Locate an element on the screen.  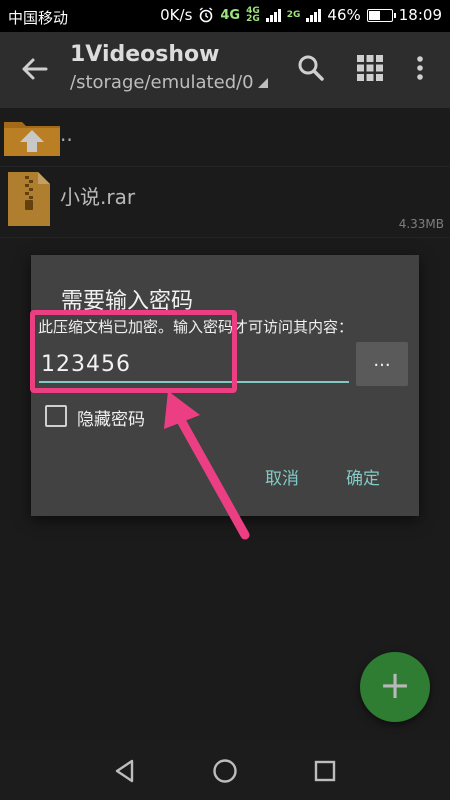
network-type-2g: 2G is located at coordinates (293, 15).